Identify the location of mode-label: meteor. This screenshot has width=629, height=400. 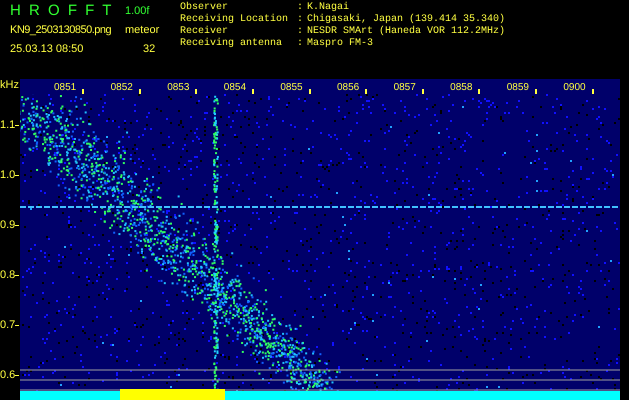
(142, 30).